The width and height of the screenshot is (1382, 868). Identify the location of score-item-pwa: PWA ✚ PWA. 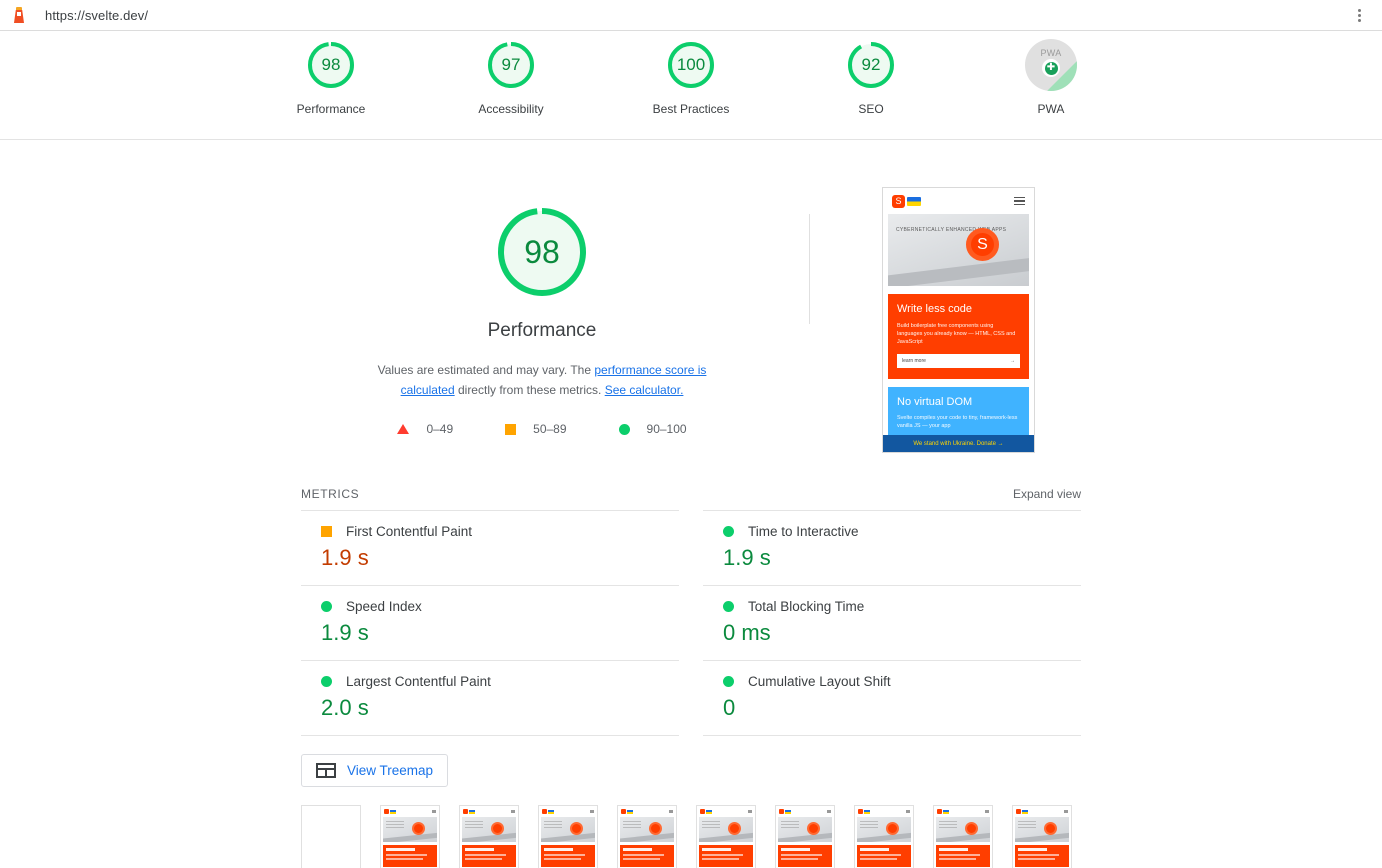
(1051, 77).